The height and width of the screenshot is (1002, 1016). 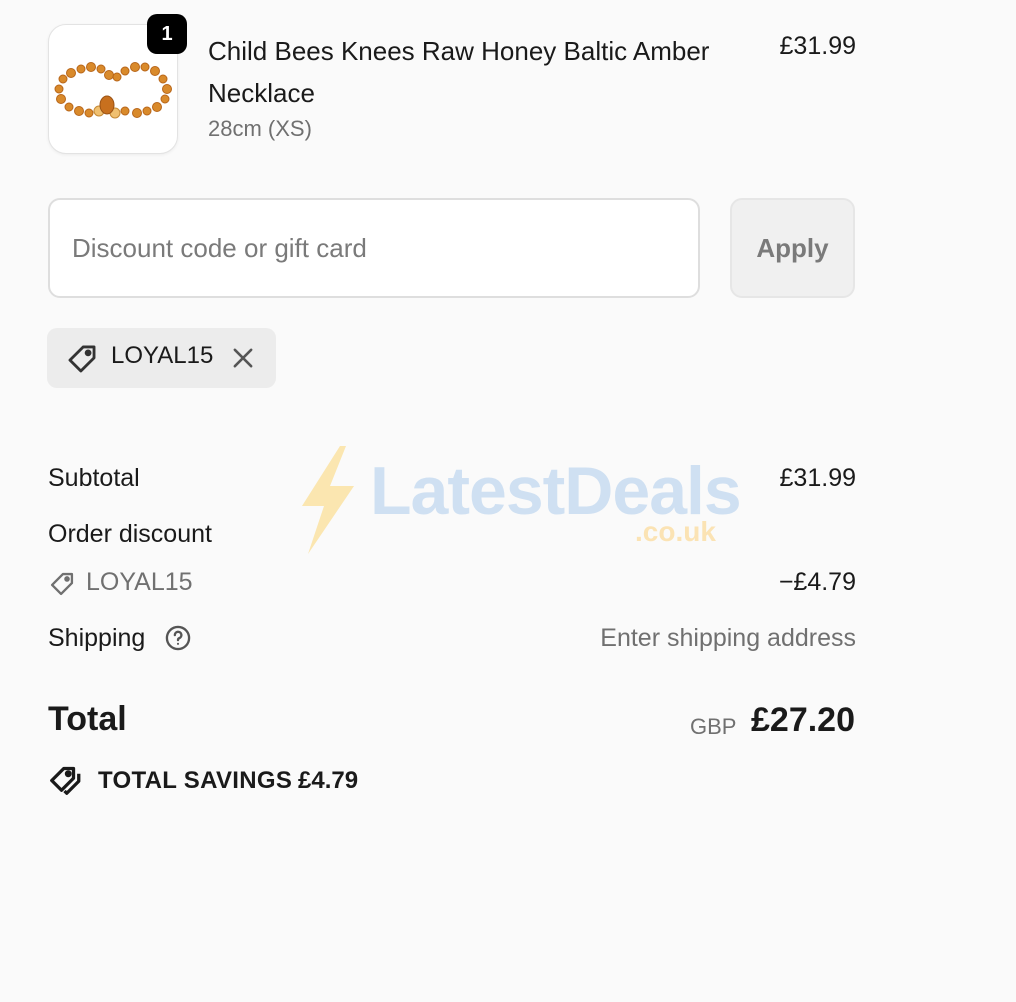 What do you see at coordinates (452, 641) in the screenshot?
I see `shipping-row: Shipping Enter shipping address` at bounding box center [452, 641].